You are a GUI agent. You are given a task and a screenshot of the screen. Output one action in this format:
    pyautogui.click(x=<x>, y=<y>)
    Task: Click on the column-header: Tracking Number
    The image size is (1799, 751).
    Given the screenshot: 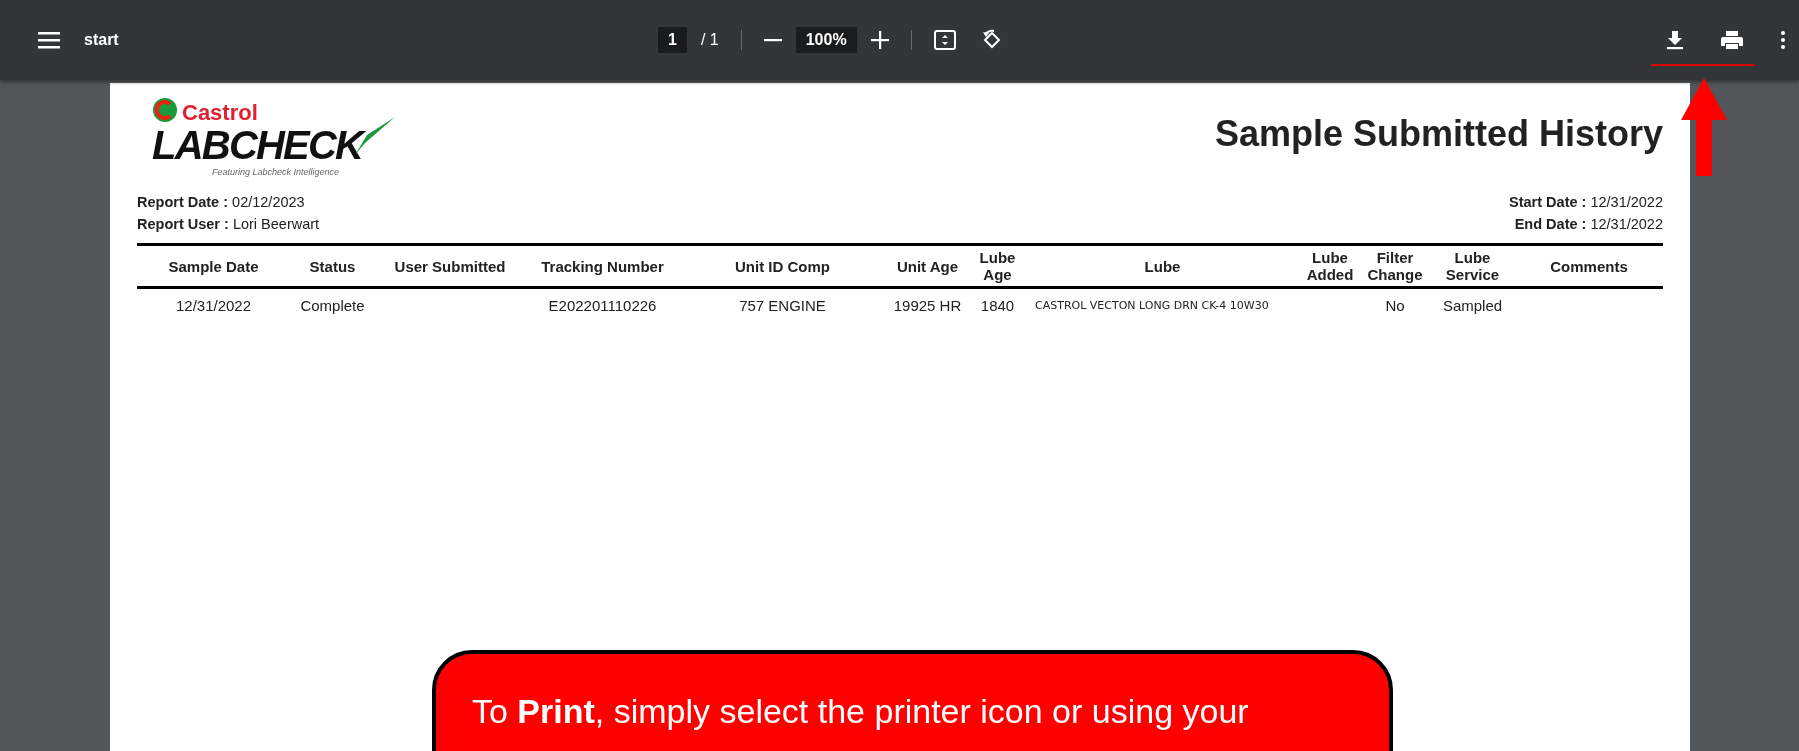 What is the action you would take?
    pyautogui.click(x=602, y=266)
    